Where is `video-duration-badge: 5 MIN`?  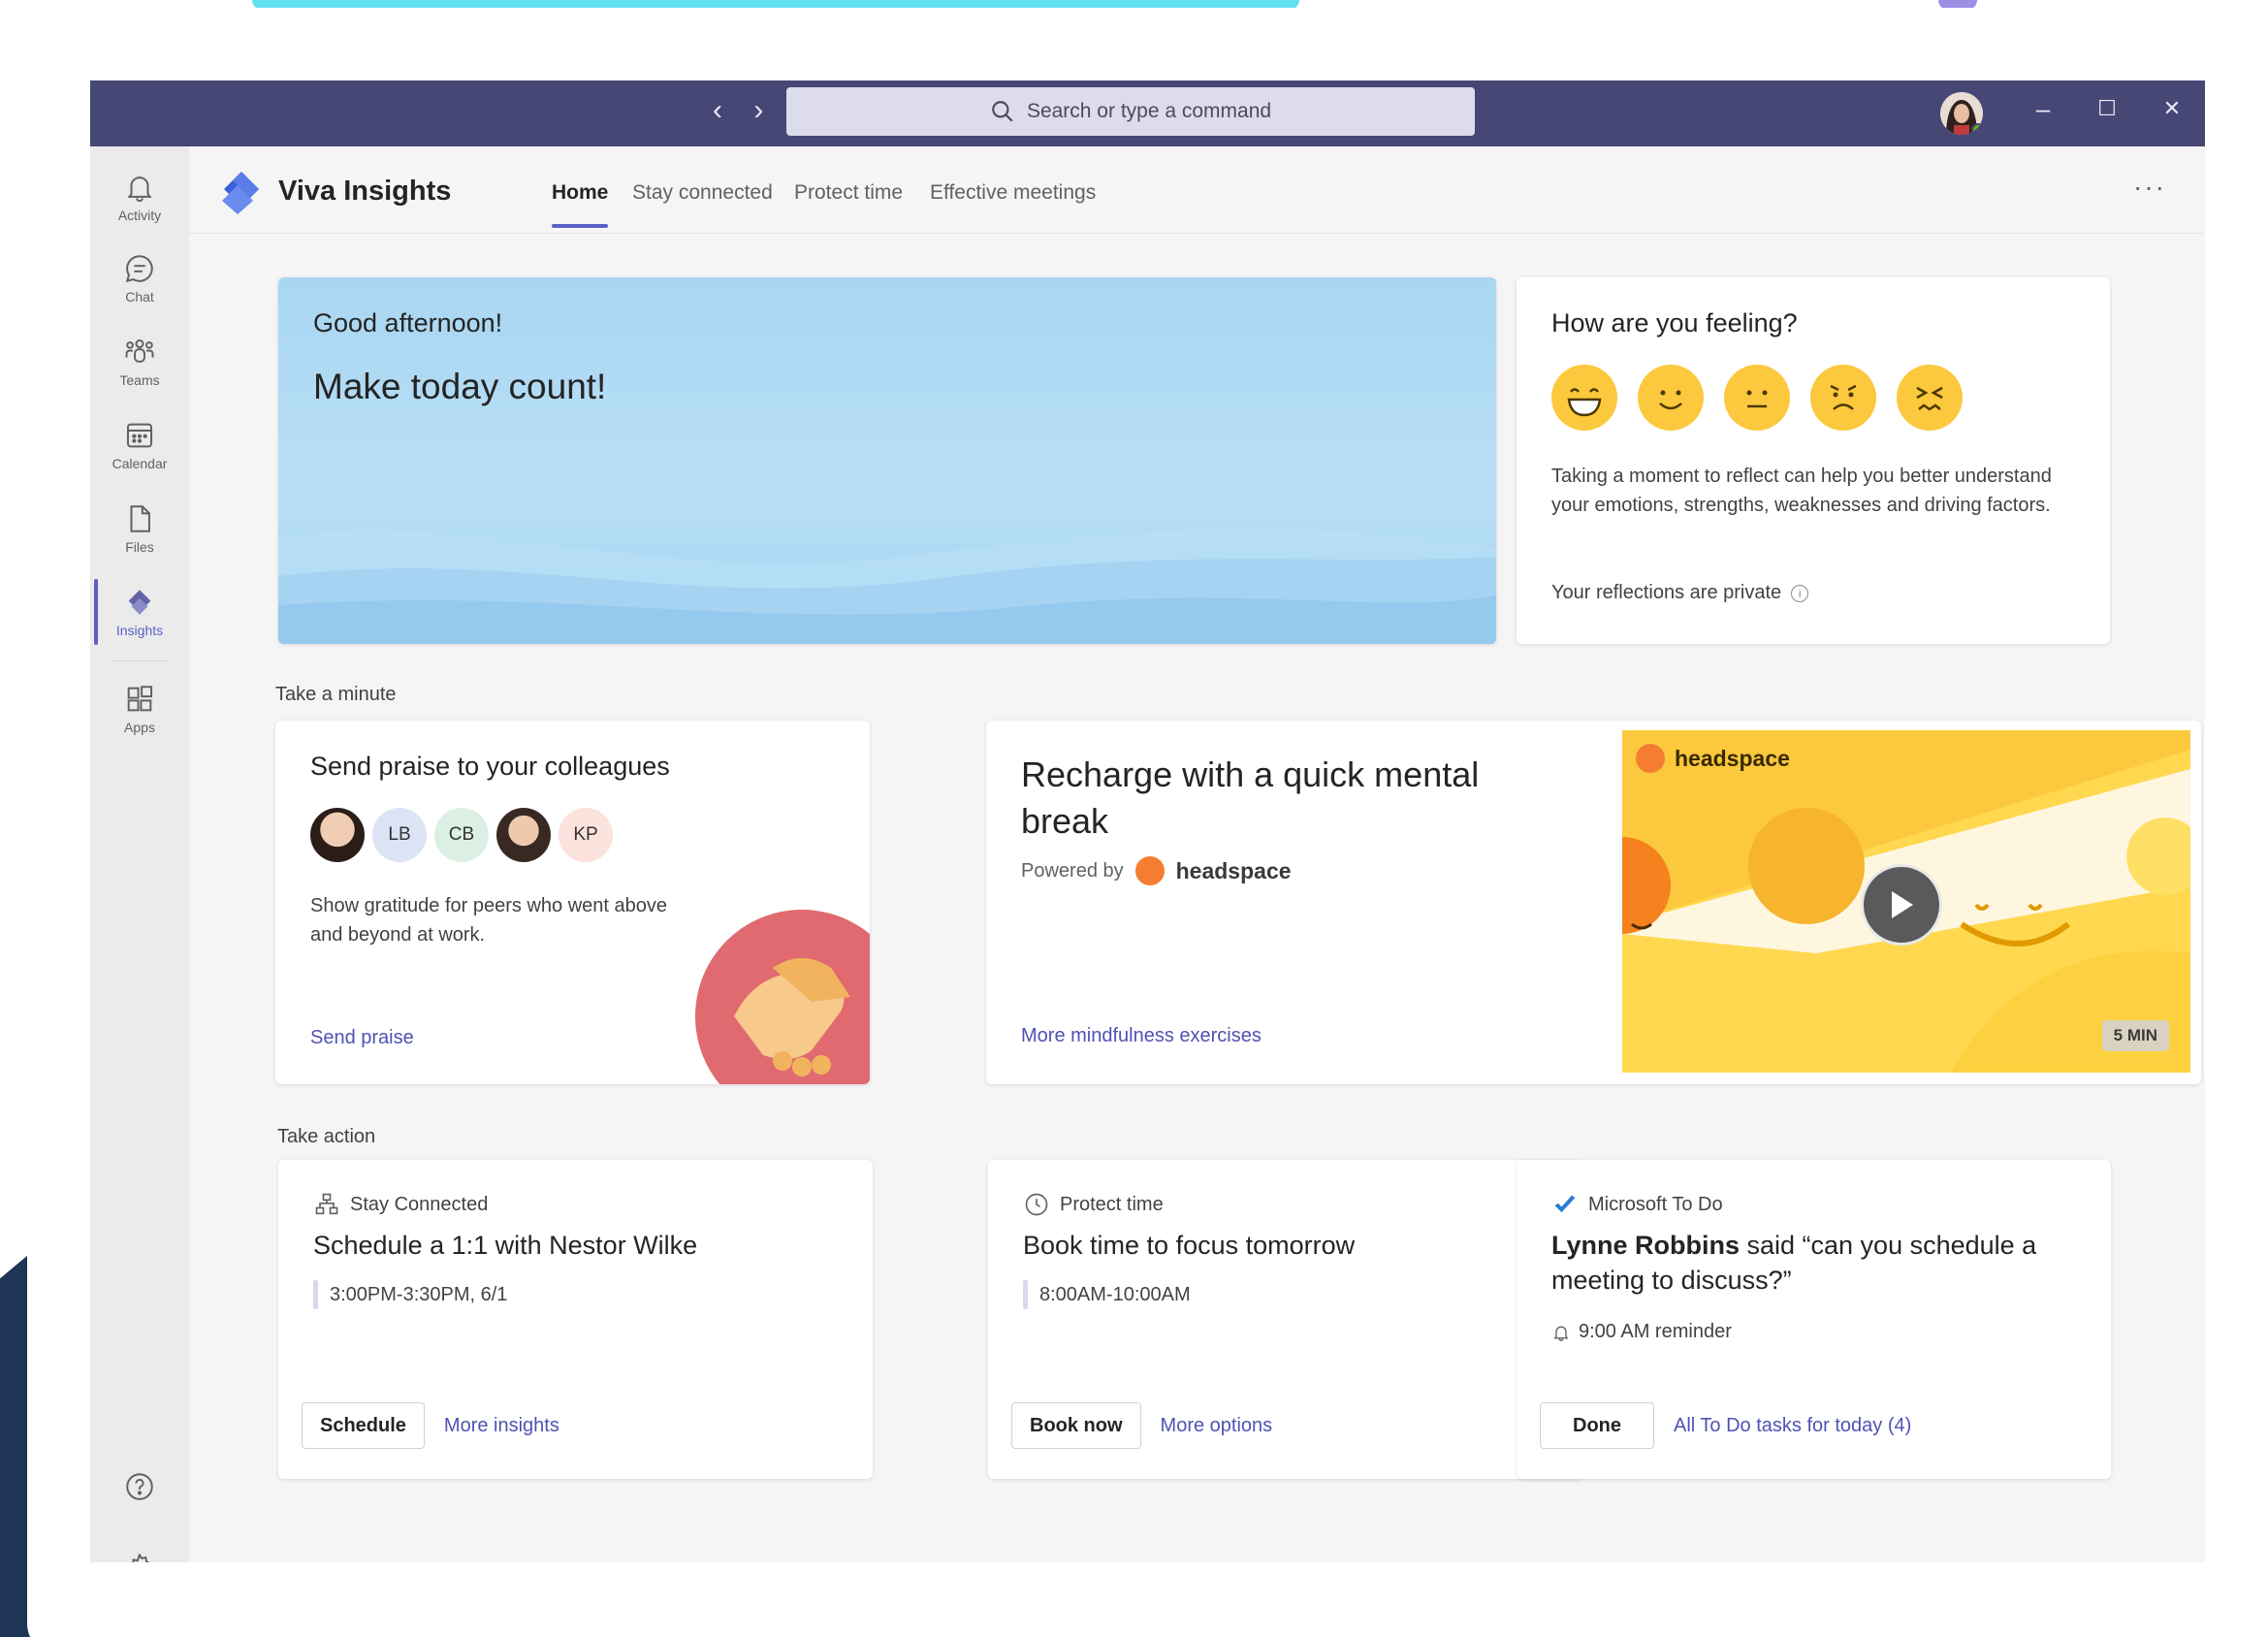 video-duration-badge: 5 MIN is located at coordinates (2135, 1035).